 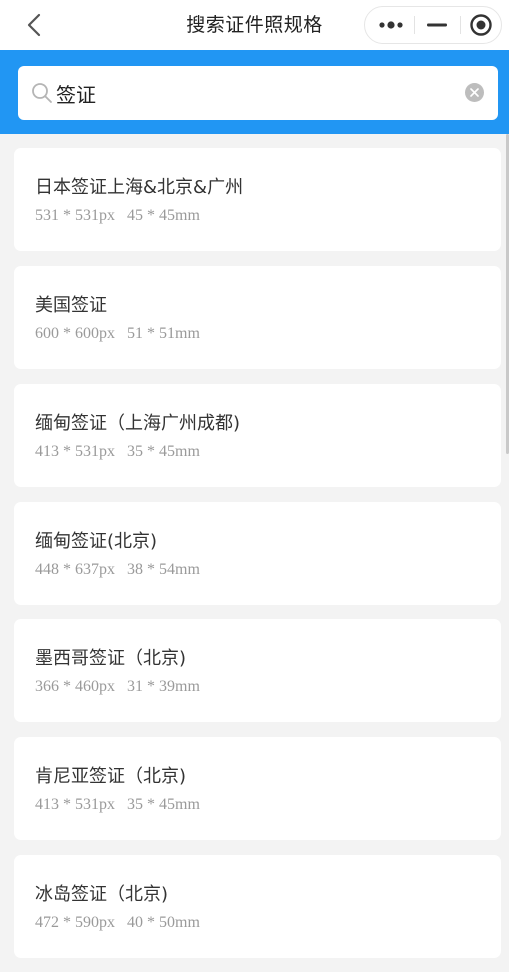 What do you see at coordinates (117, 216) in the screenshot?
I see `result-size: 531 * 531px 45 * 45mm` at bounding box center [117, 216].